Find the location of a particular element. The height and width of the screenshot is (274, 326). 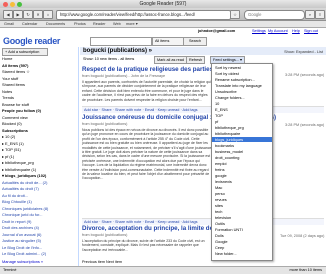

sidebar-item: Comment view is located at coordinates (39, 117).